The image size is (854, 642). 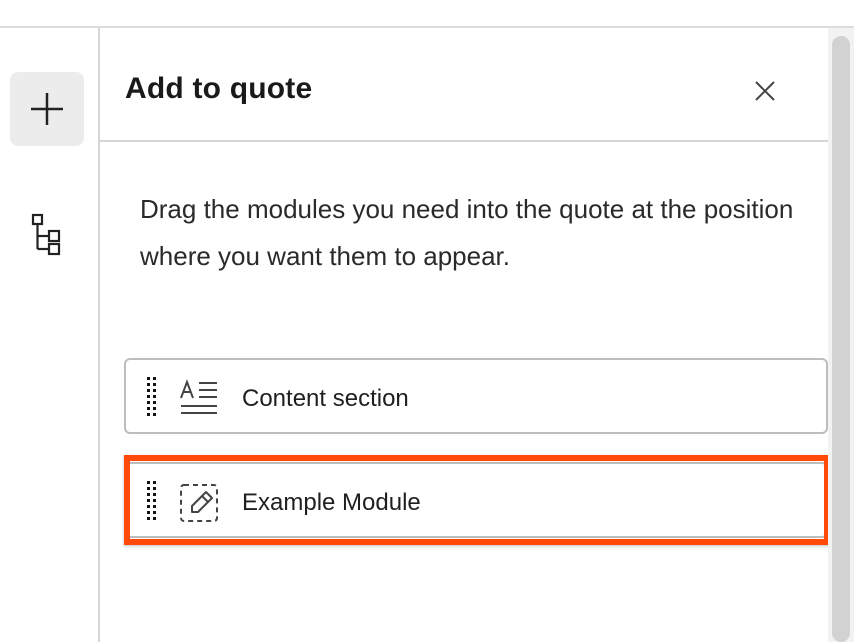 I want to click on left-rail, so click(x=49, y=335).